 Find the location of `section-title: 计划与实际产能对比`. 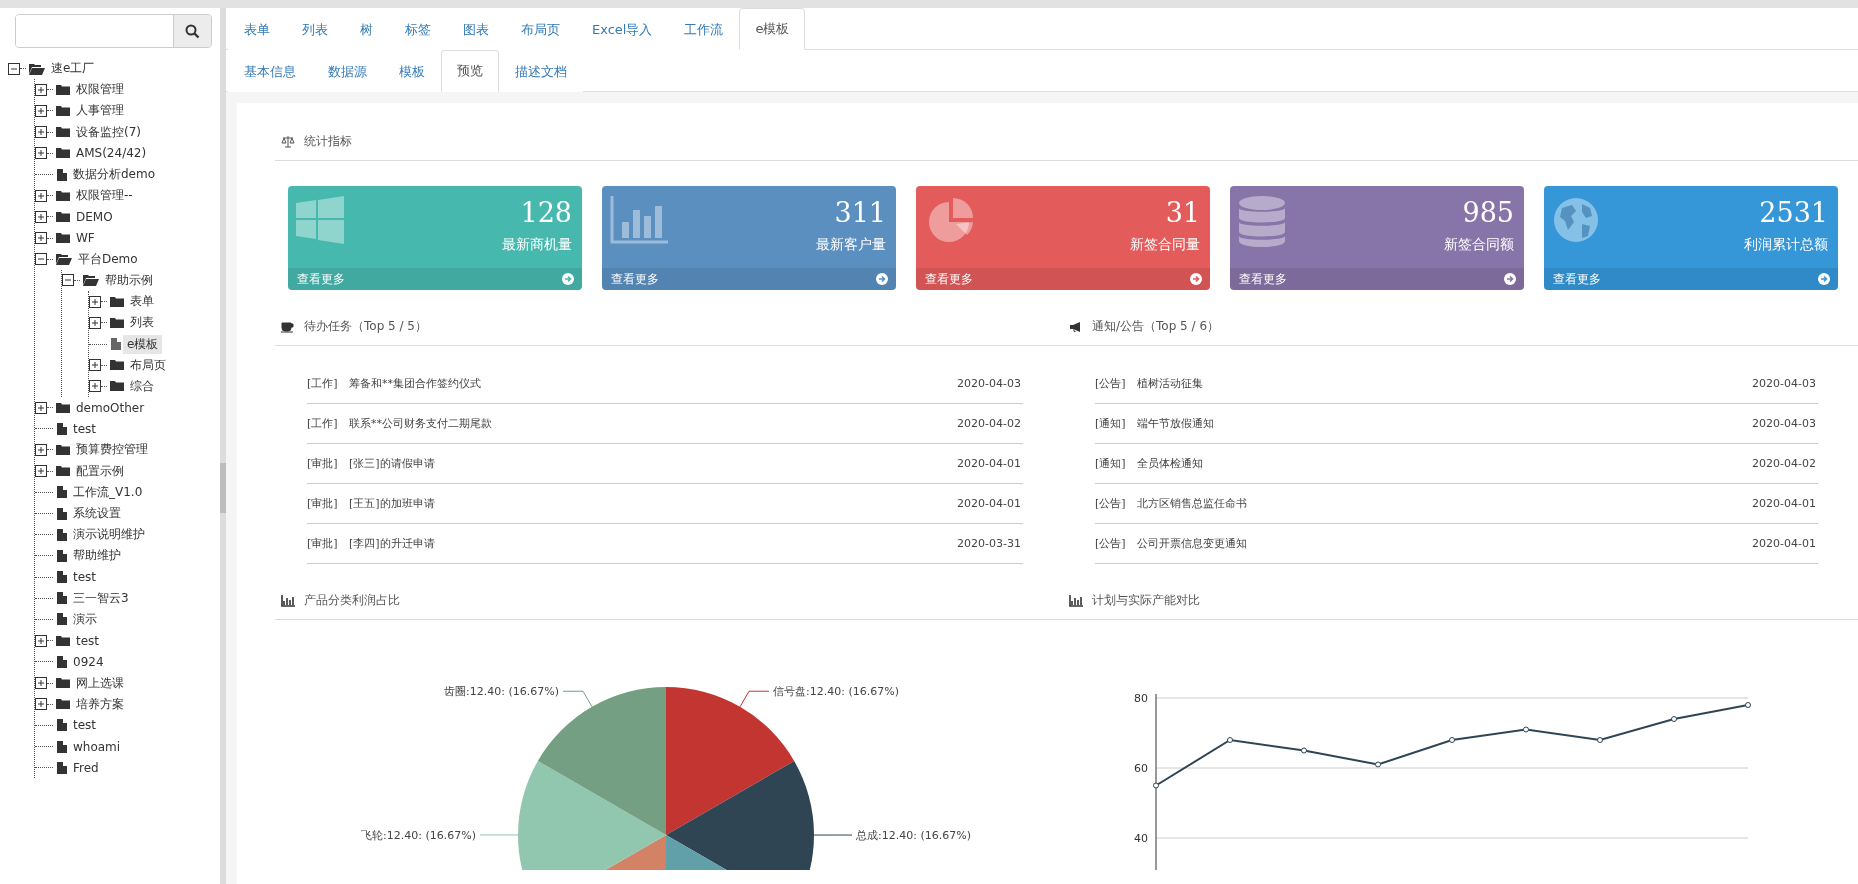

section-title: 计划与实际产能对比 is located at coordinates (1146, 600).